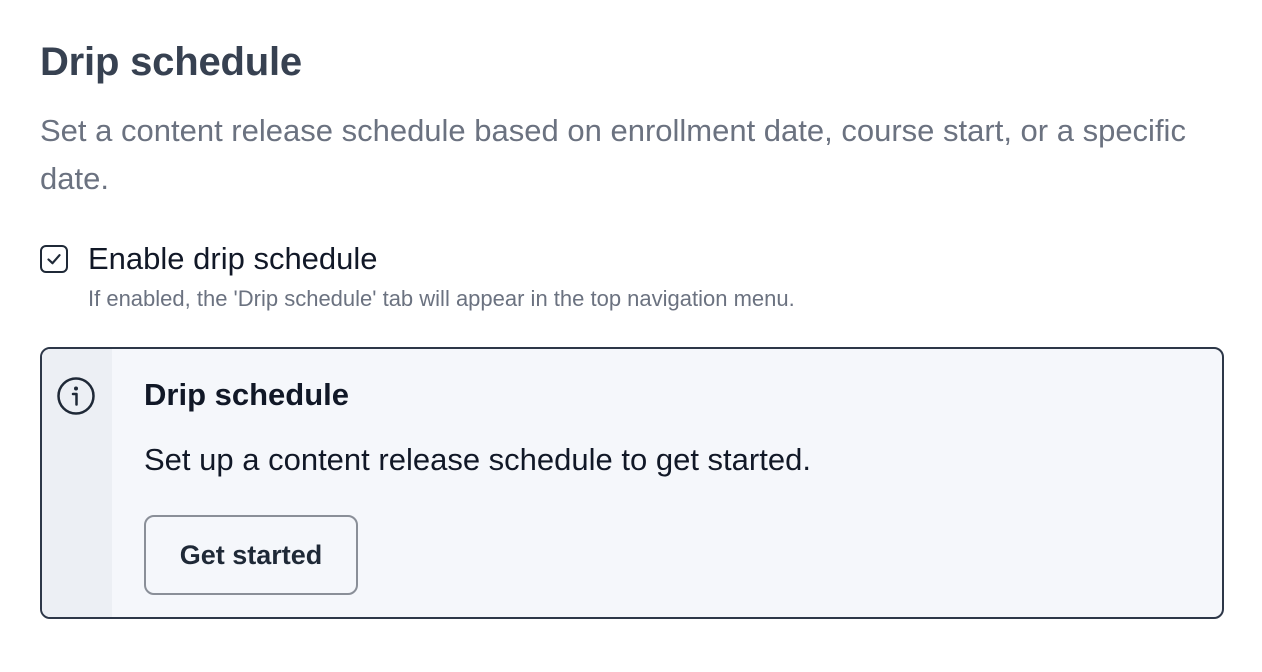  What do you see at coordinates (246, 394) in the screenshot?
I see `alert-title: Drip schedule` at bounding box center [246, 394].